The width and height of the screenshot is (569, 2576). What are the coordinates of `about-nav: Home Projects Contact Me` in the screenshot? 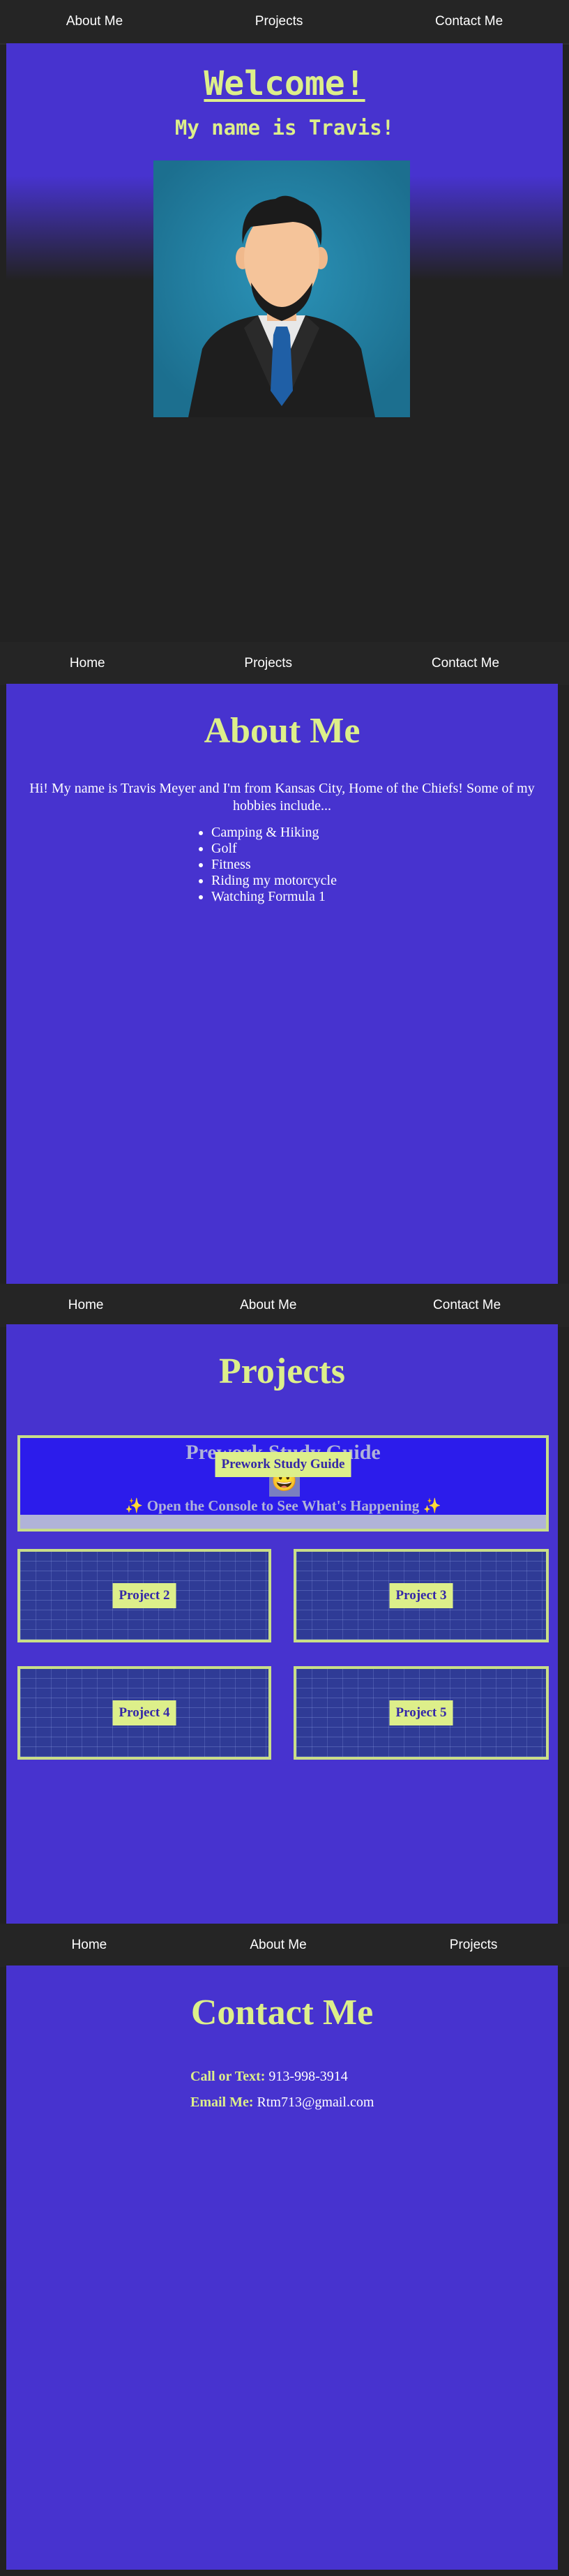 It's located at (284, 663).